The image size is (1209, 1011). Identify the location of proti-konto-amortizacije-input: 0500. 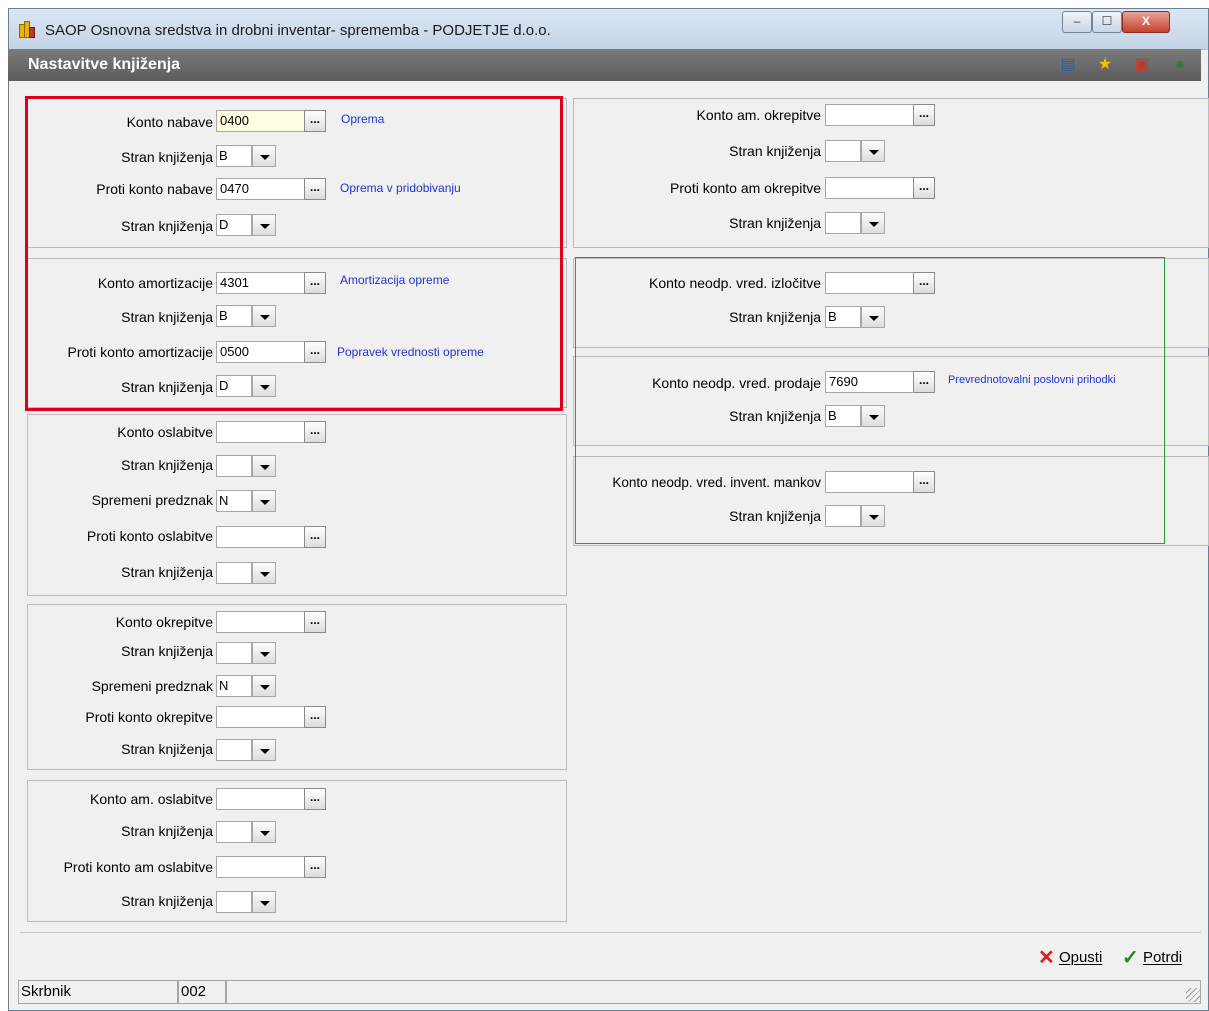
(260, 352).